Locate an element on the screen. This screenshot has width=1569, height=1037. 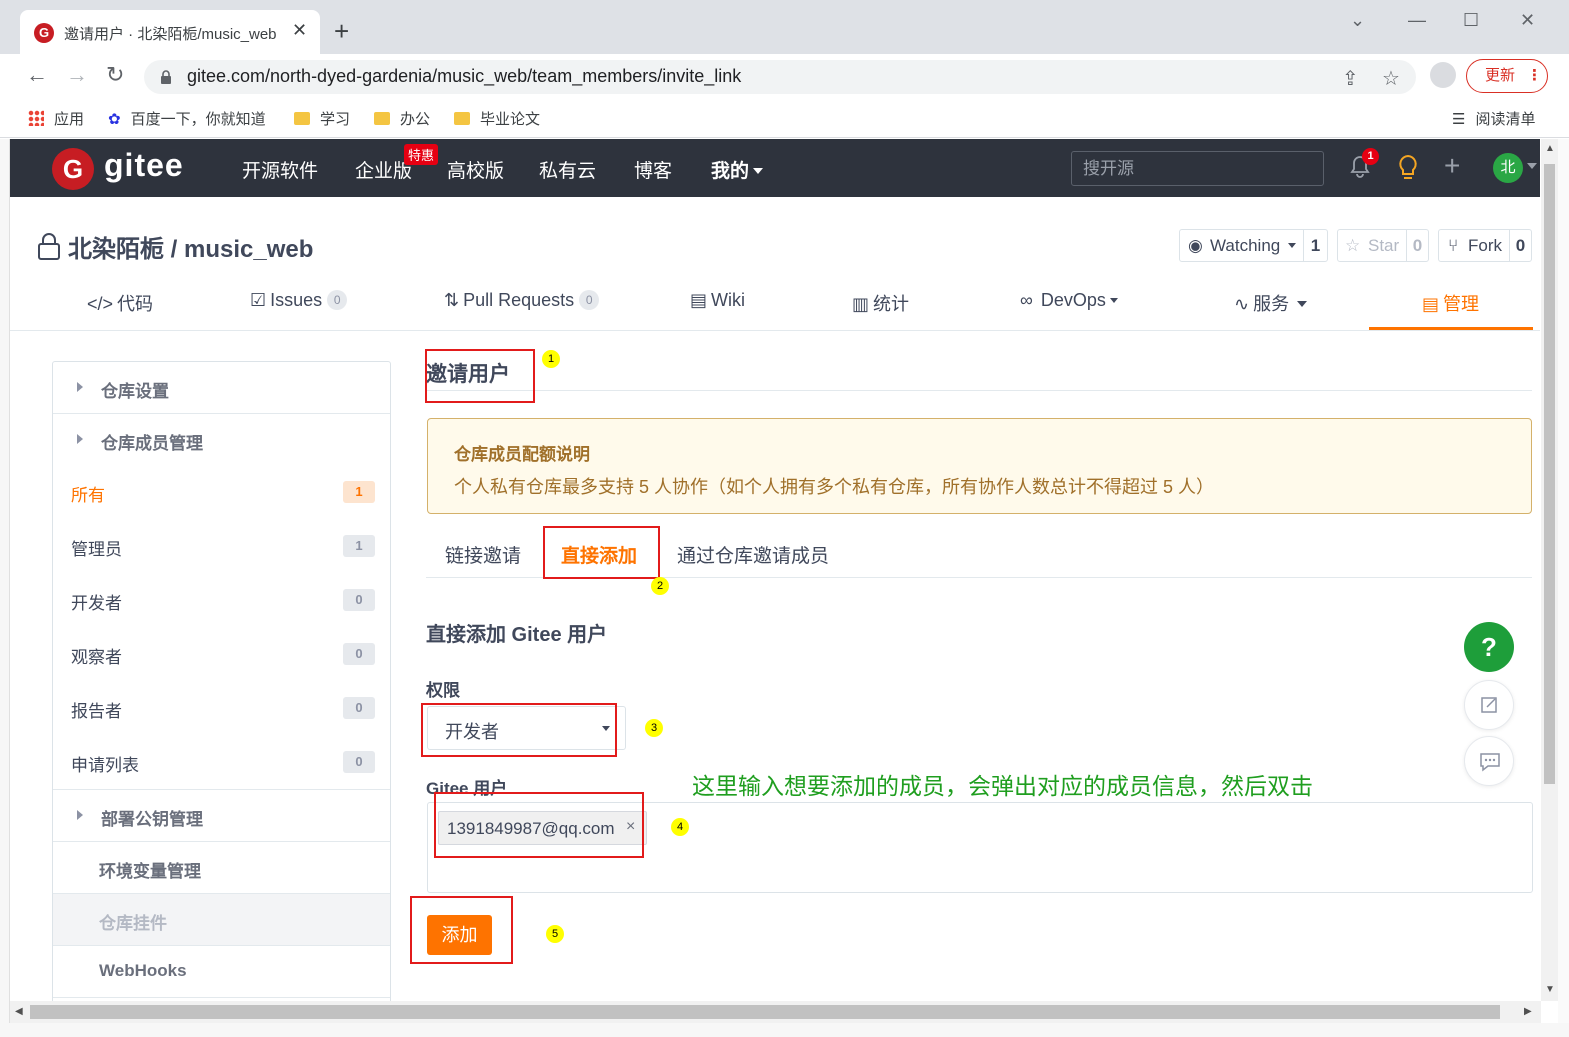
bottom-window-edge is located at coordinates (784, 1030).